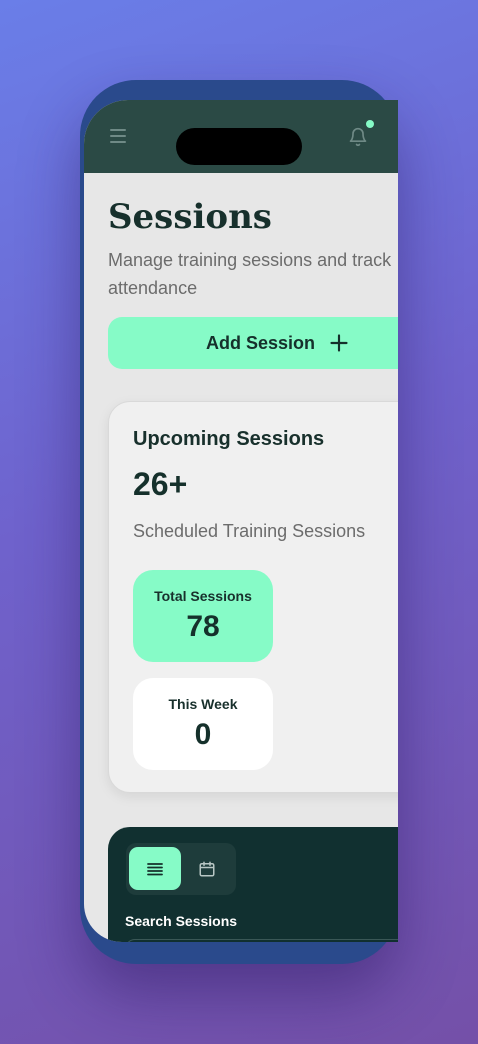 The image size is (478, 1044). What do you see at coordinates (358, 137) in the screenshot?
I see `bell-icon` at bounding box center [358, 137].